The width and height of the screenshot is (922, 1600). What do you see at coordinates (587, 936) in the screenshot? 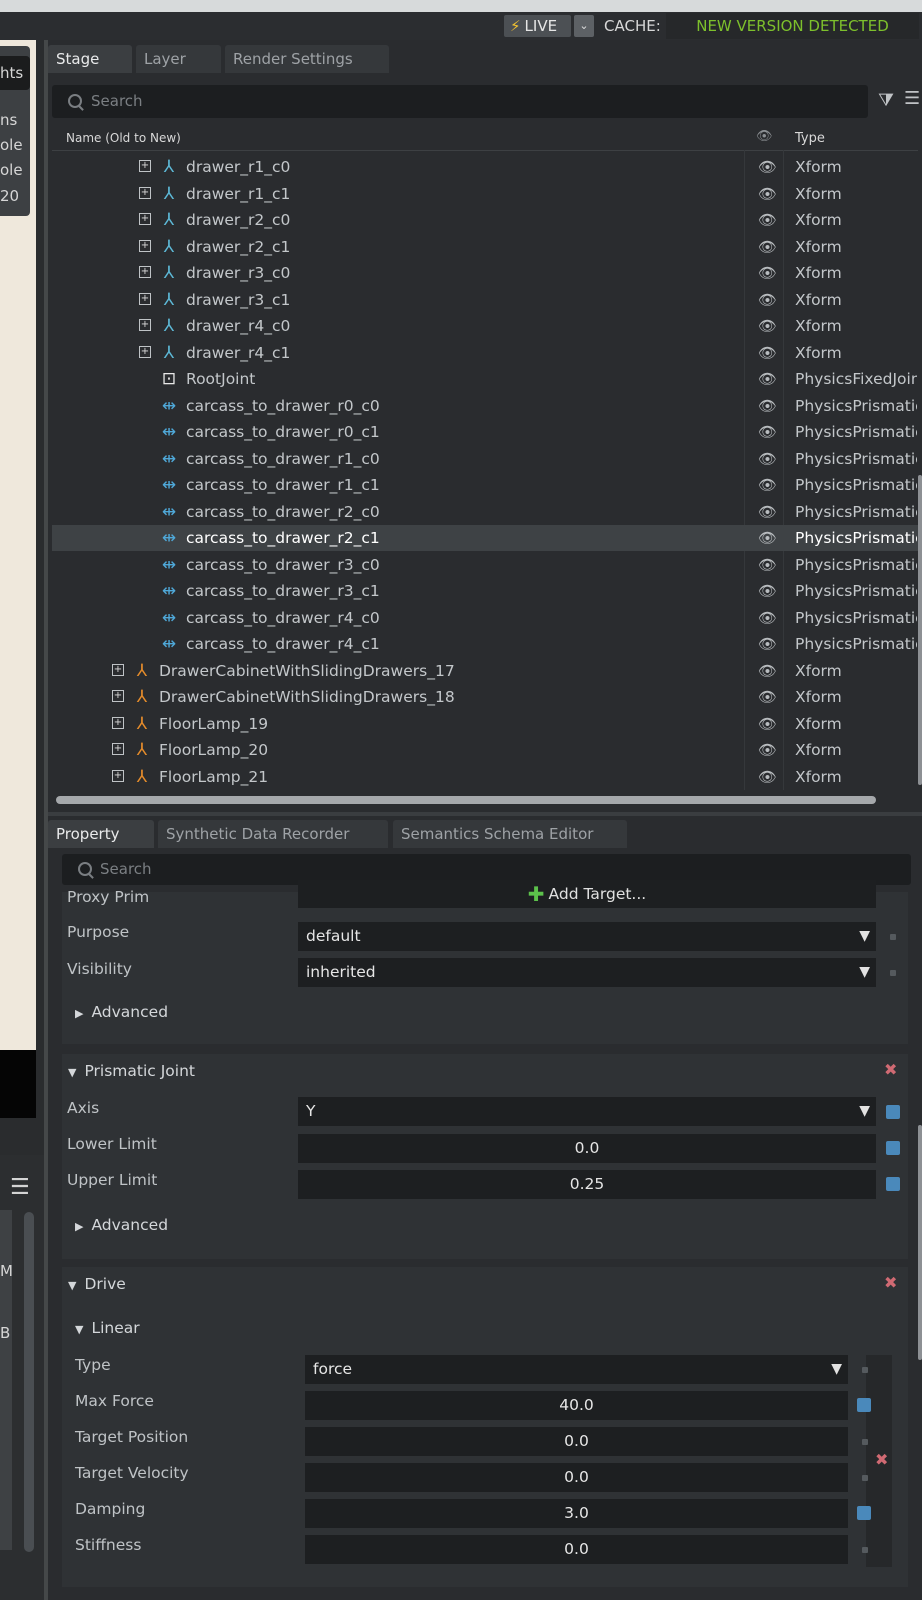
I see `purpose-dropdown: default ▼` at bounding box center [587, 936].